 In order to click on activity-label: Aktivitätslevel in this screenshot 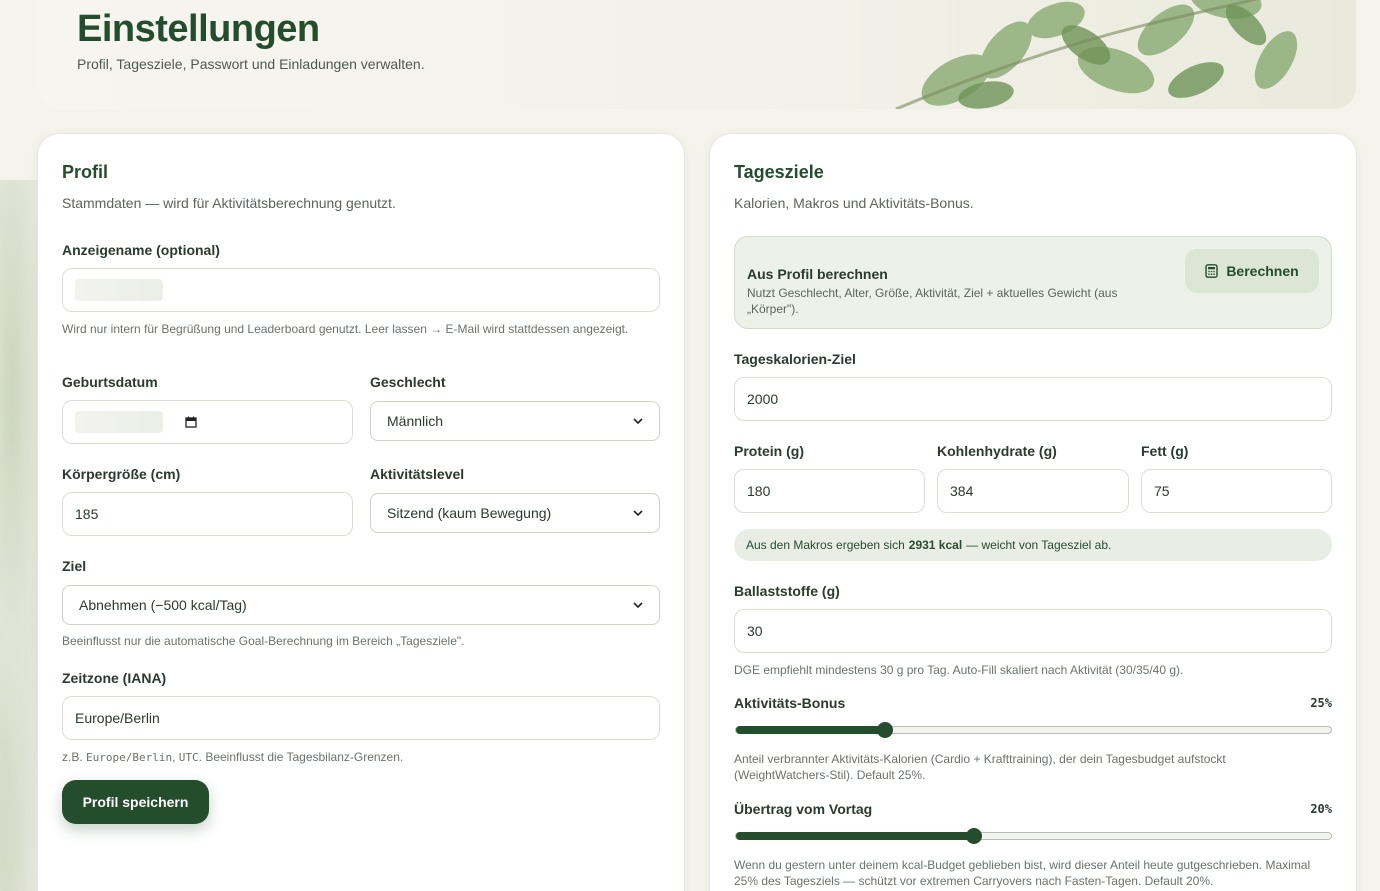, I will do `click(417, 474)`.